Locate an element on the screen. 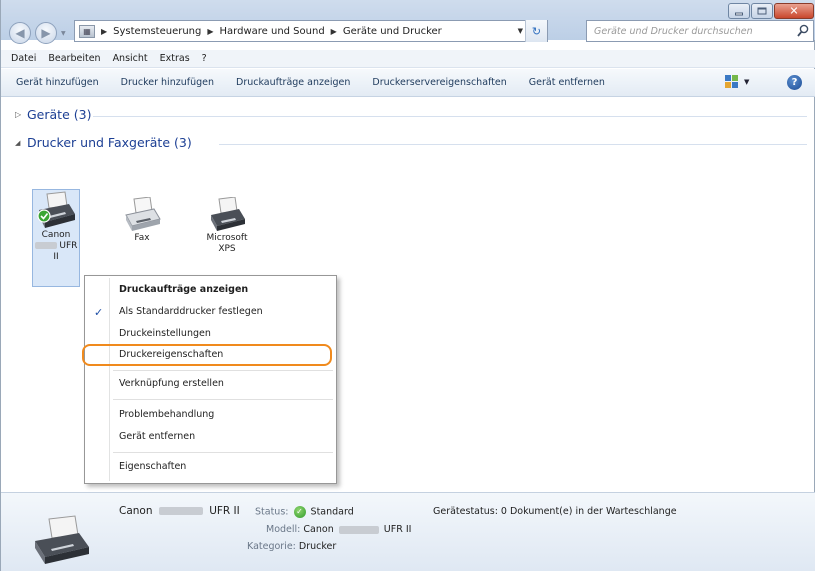 The height and width of the screenshot is (571, 815). selected-device-name: Canon UFR II is located at coordinates (179, 511).